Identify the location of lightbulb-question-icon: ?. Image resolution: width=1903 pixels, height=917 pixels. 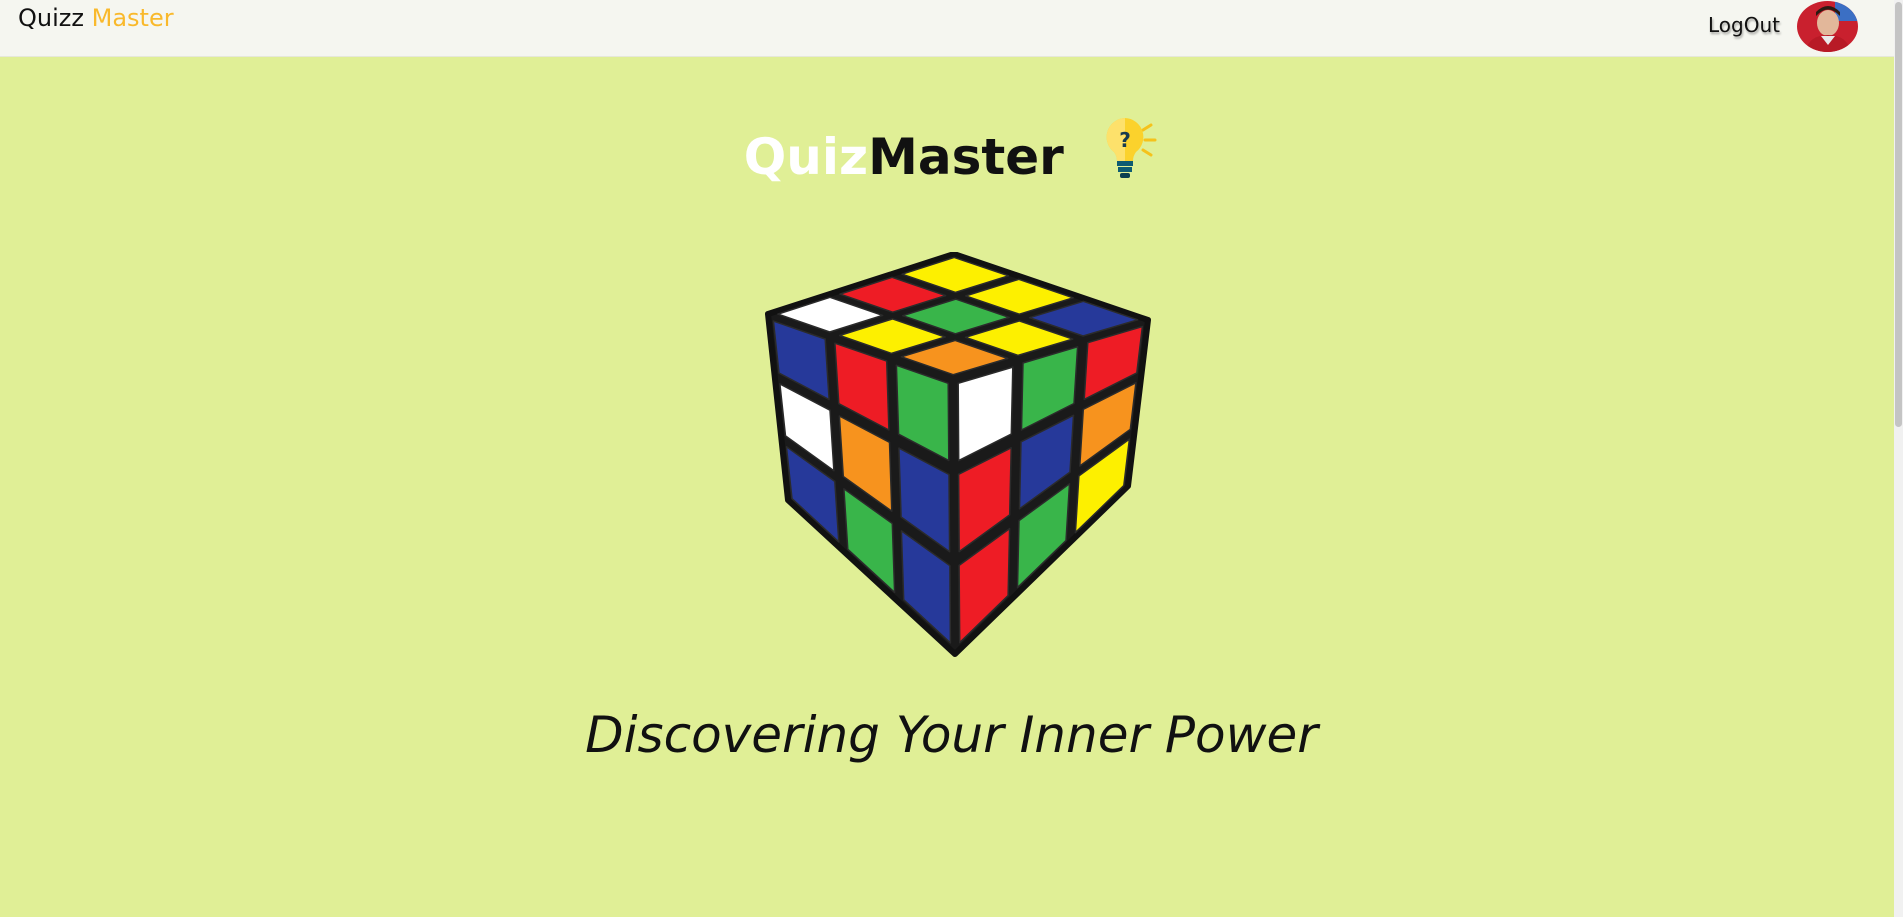
(1127, 155).